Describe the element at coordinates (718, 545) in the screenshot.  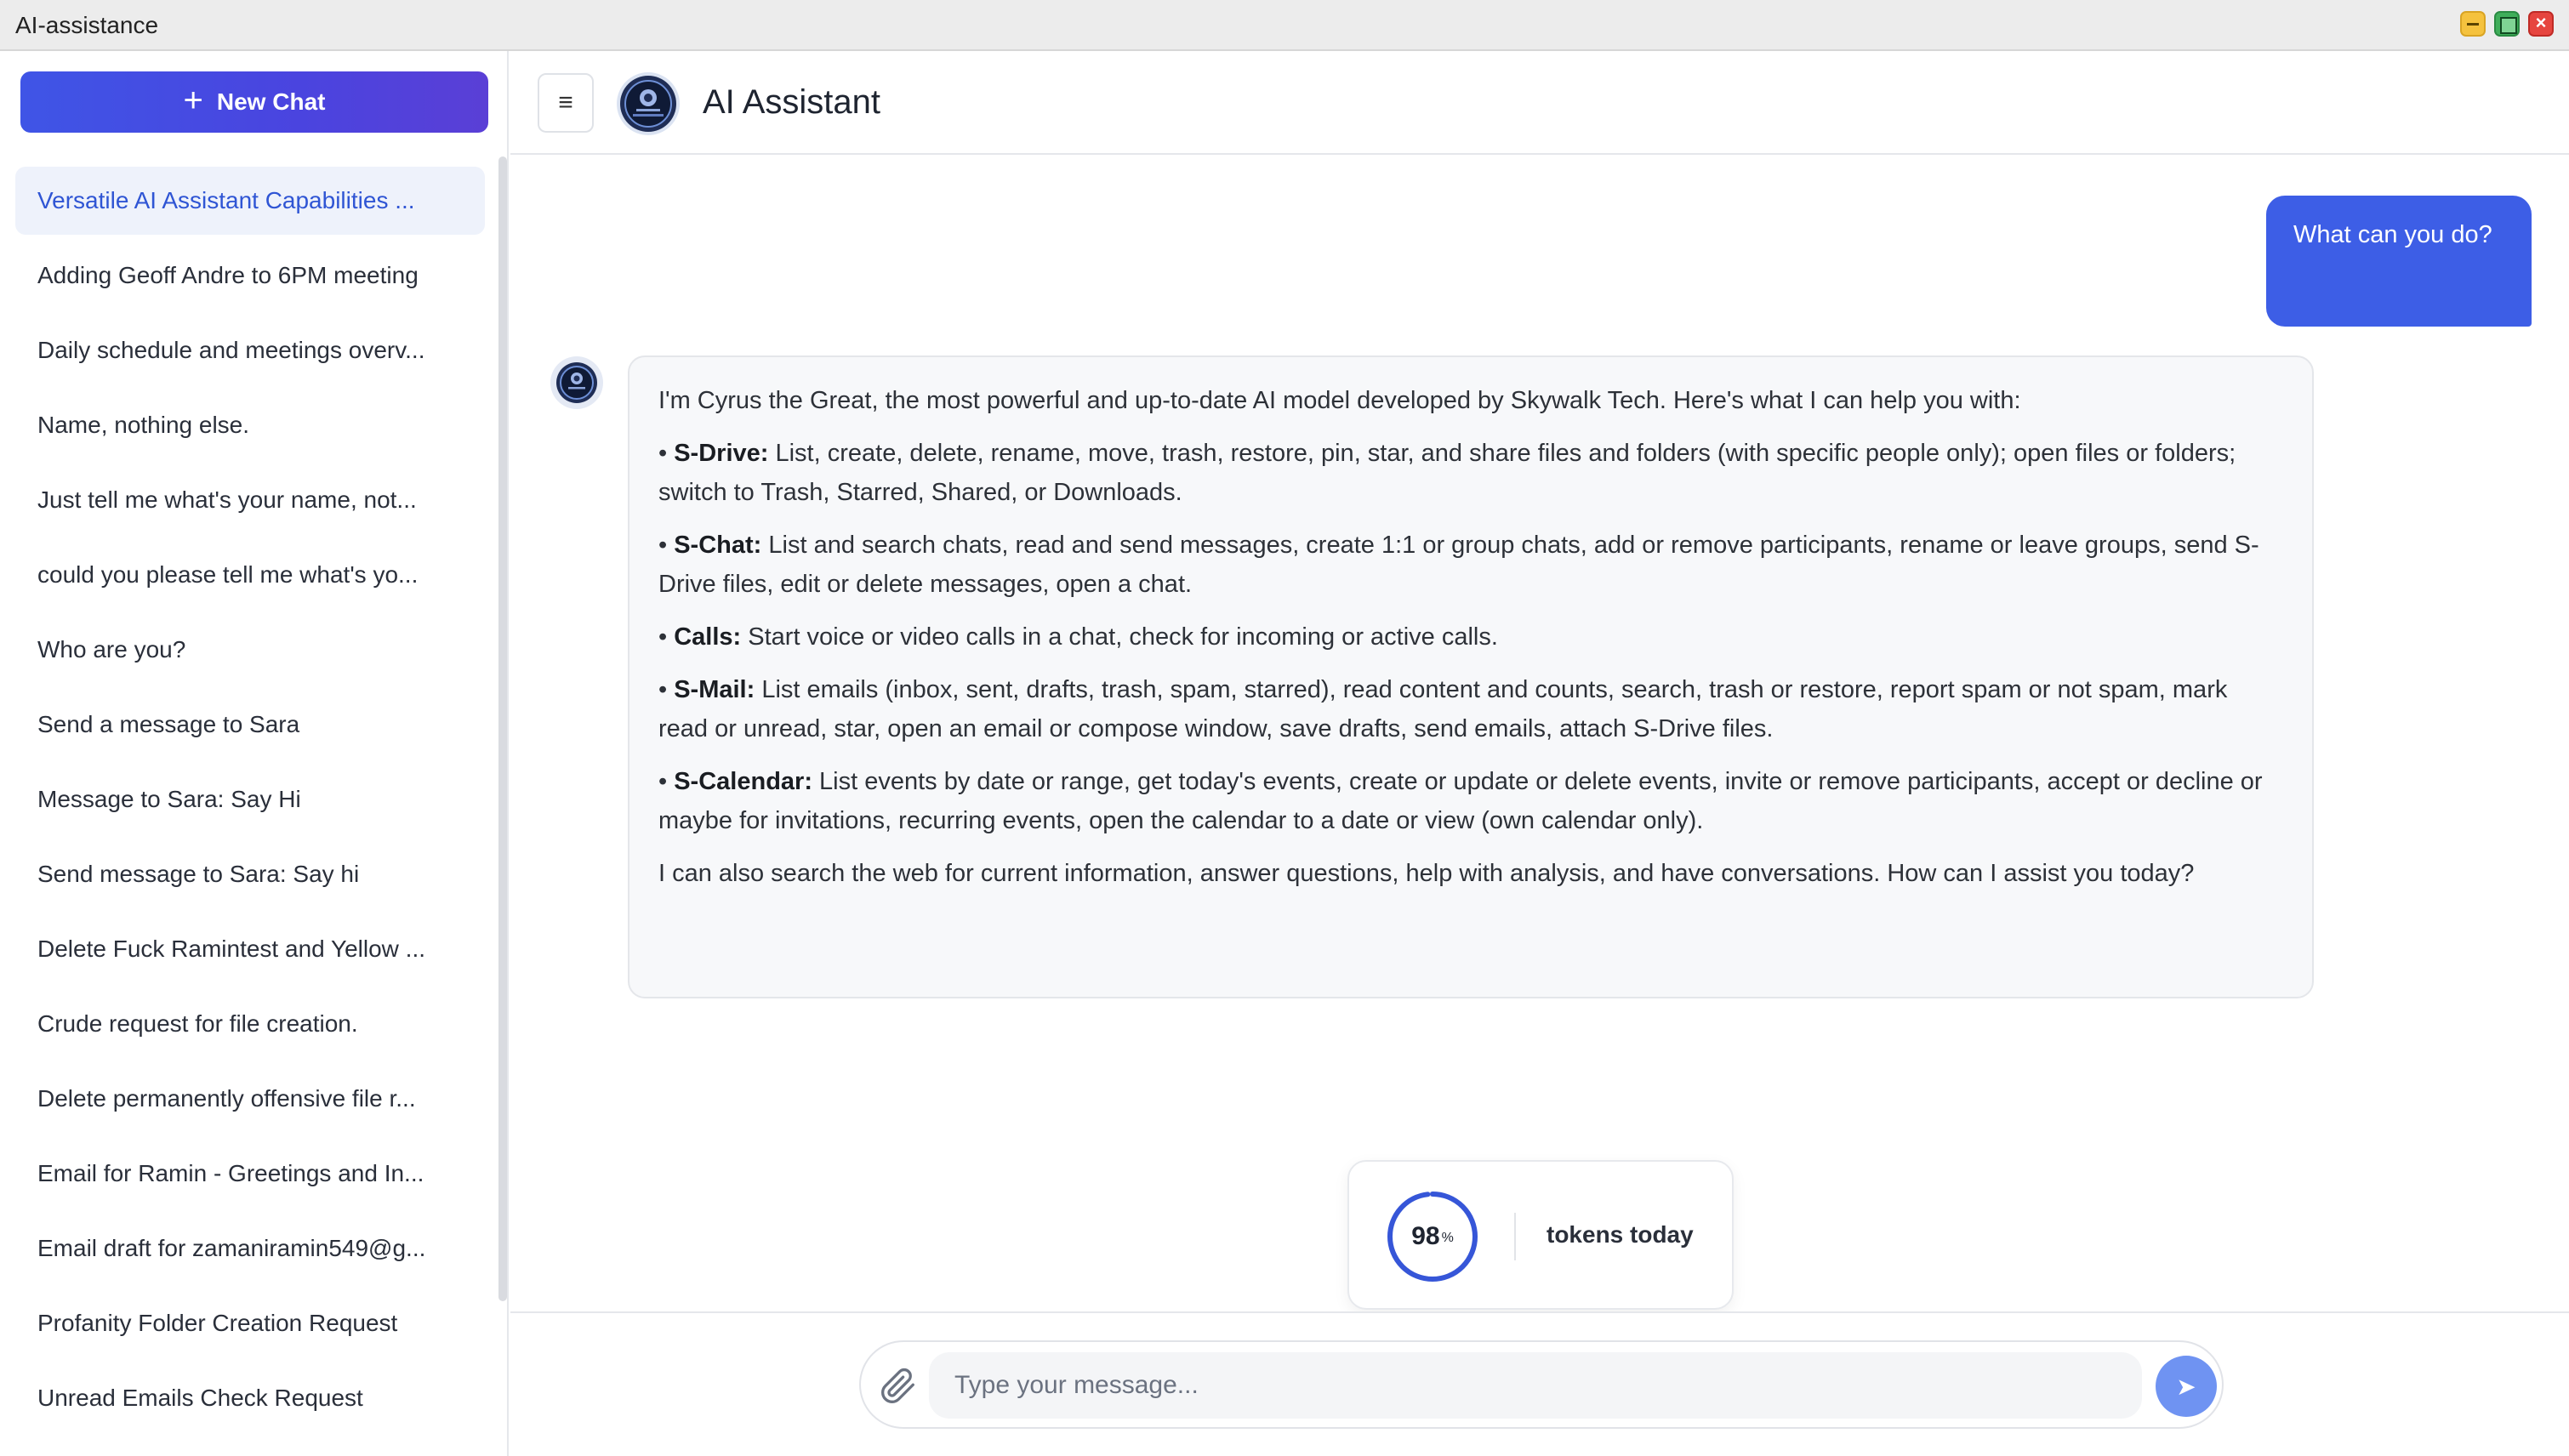
I see `capability-name: S-Chat:` at that location.